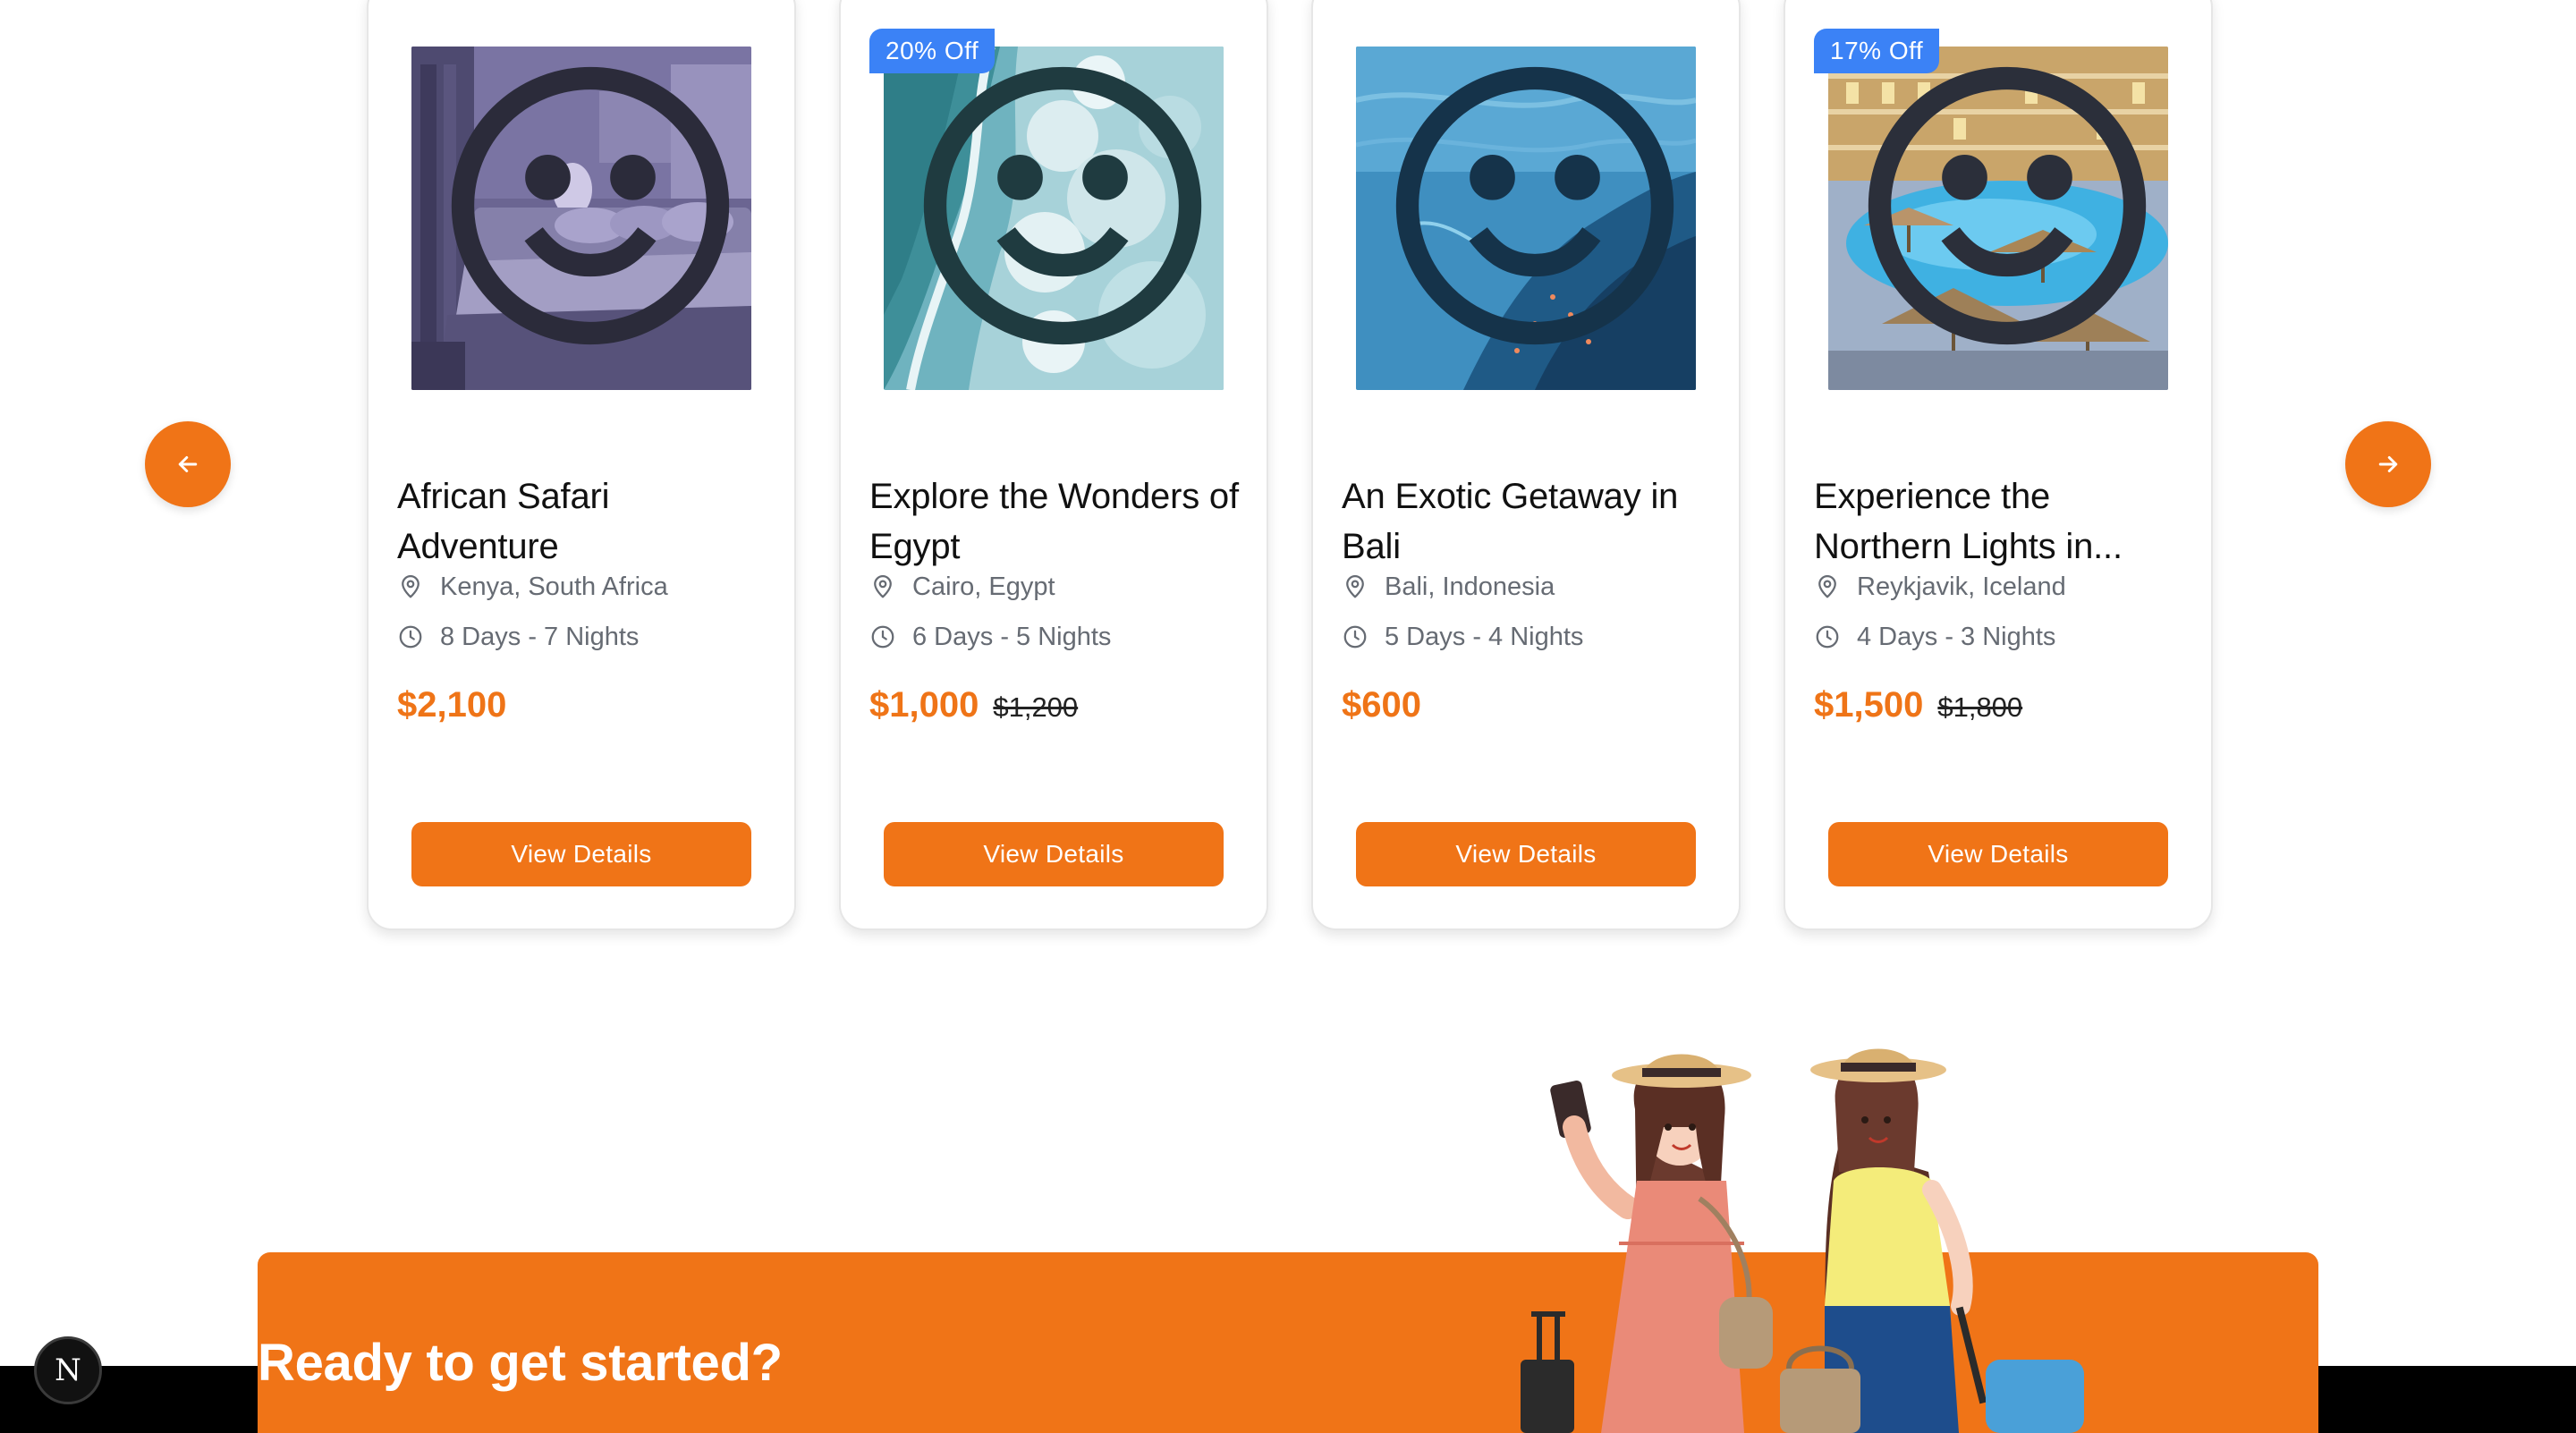  I want to click on tour-location: Kenya, South Africa, so click(532, 587).